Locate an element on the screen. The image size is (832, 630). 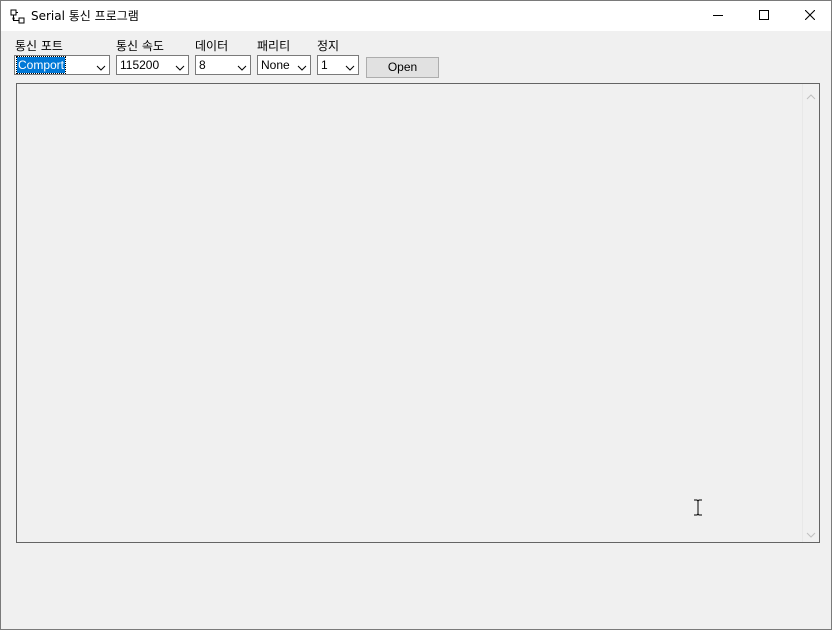
minimize-button is located at coordinates (718, 16).